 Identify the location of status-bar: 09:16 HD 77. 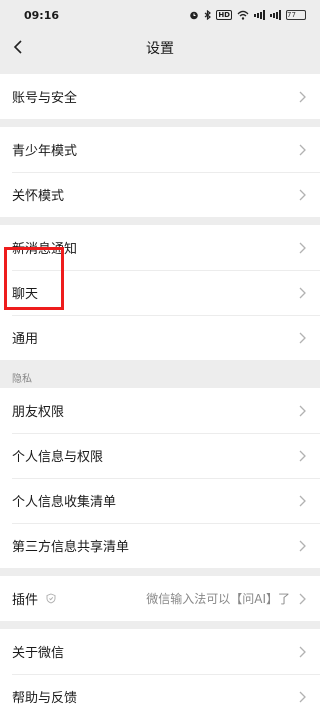
(160, 15).